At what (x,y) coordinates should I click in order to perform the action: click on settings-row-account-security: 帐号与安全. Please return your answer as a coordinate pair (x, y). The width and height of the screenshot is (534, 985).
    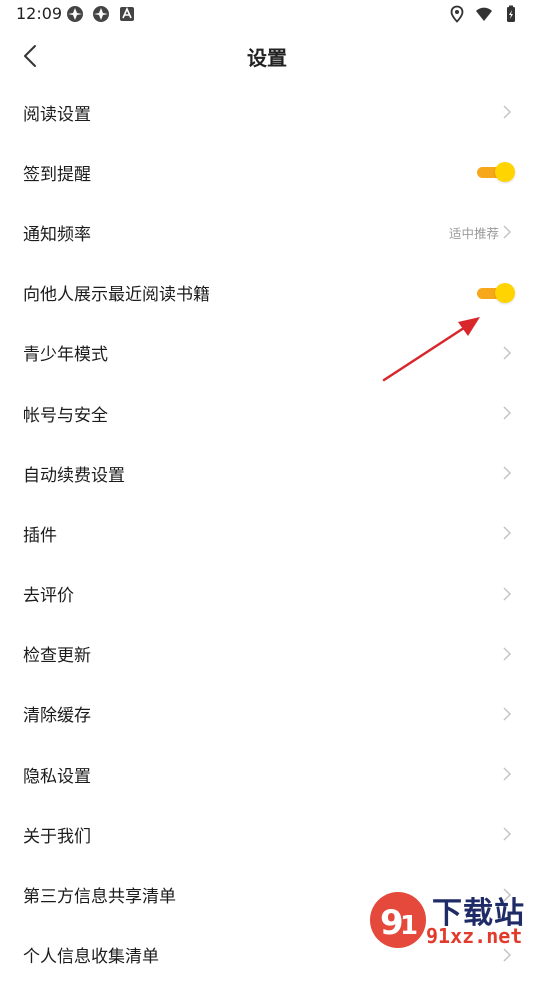
    Looking at the image, I should click on (267, 413).